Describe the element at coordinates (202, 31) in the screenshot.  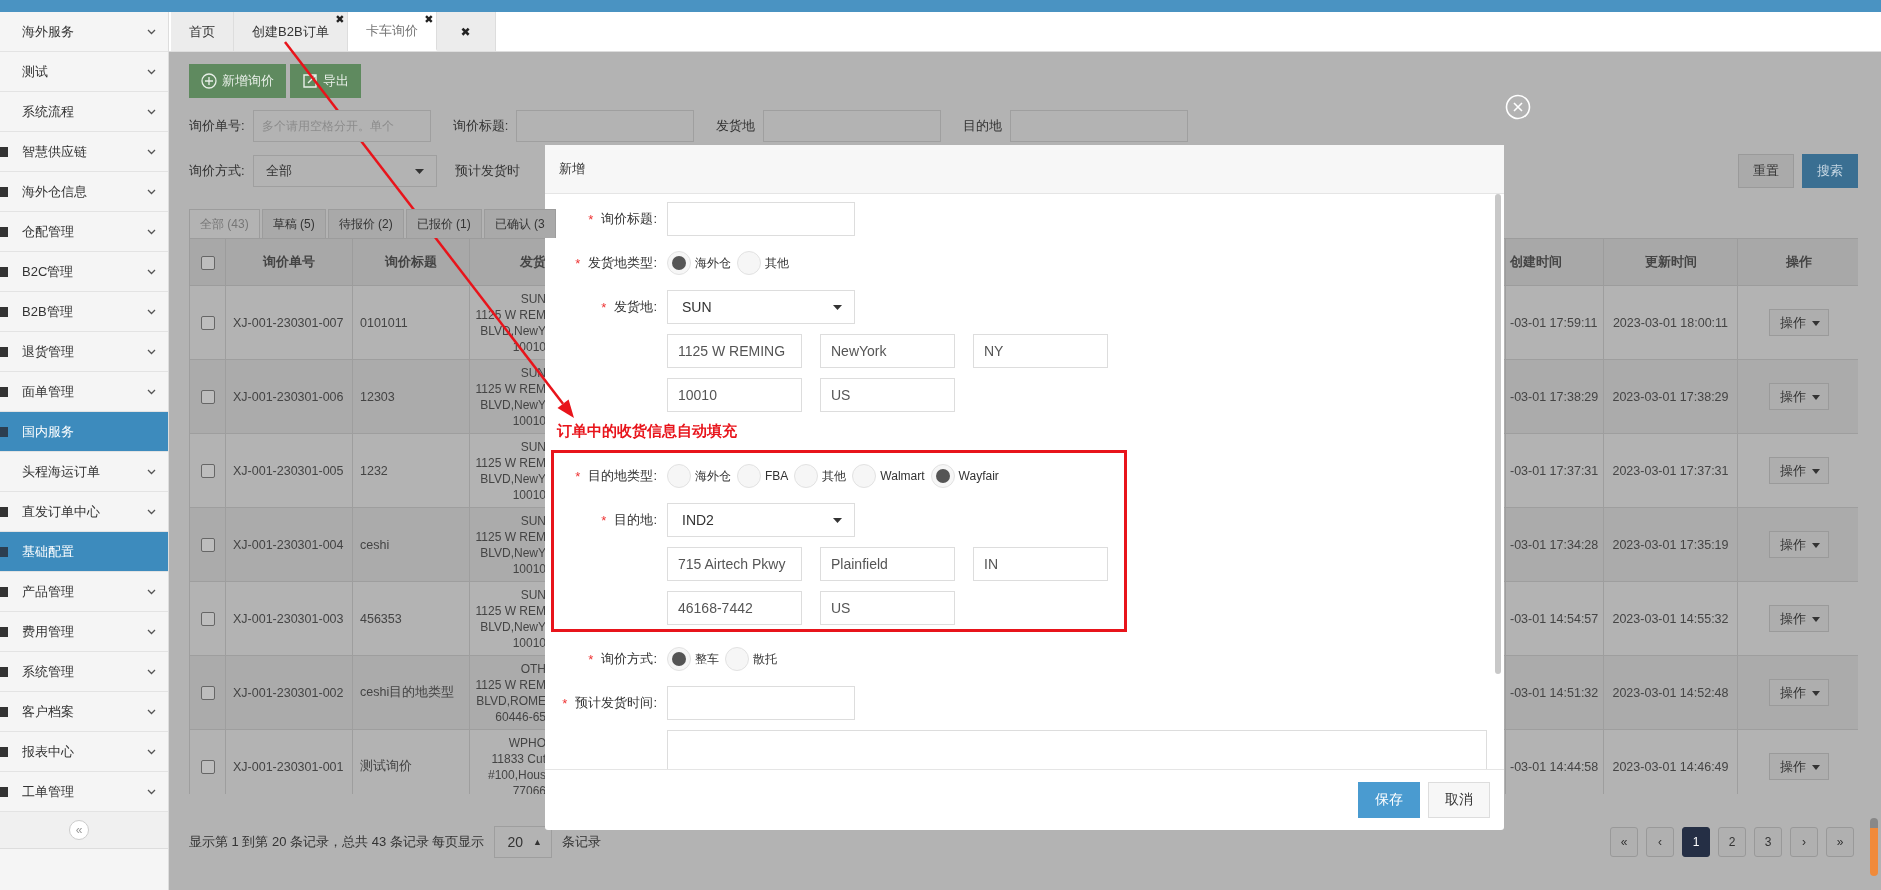
I see `tab: 首页` at that location.